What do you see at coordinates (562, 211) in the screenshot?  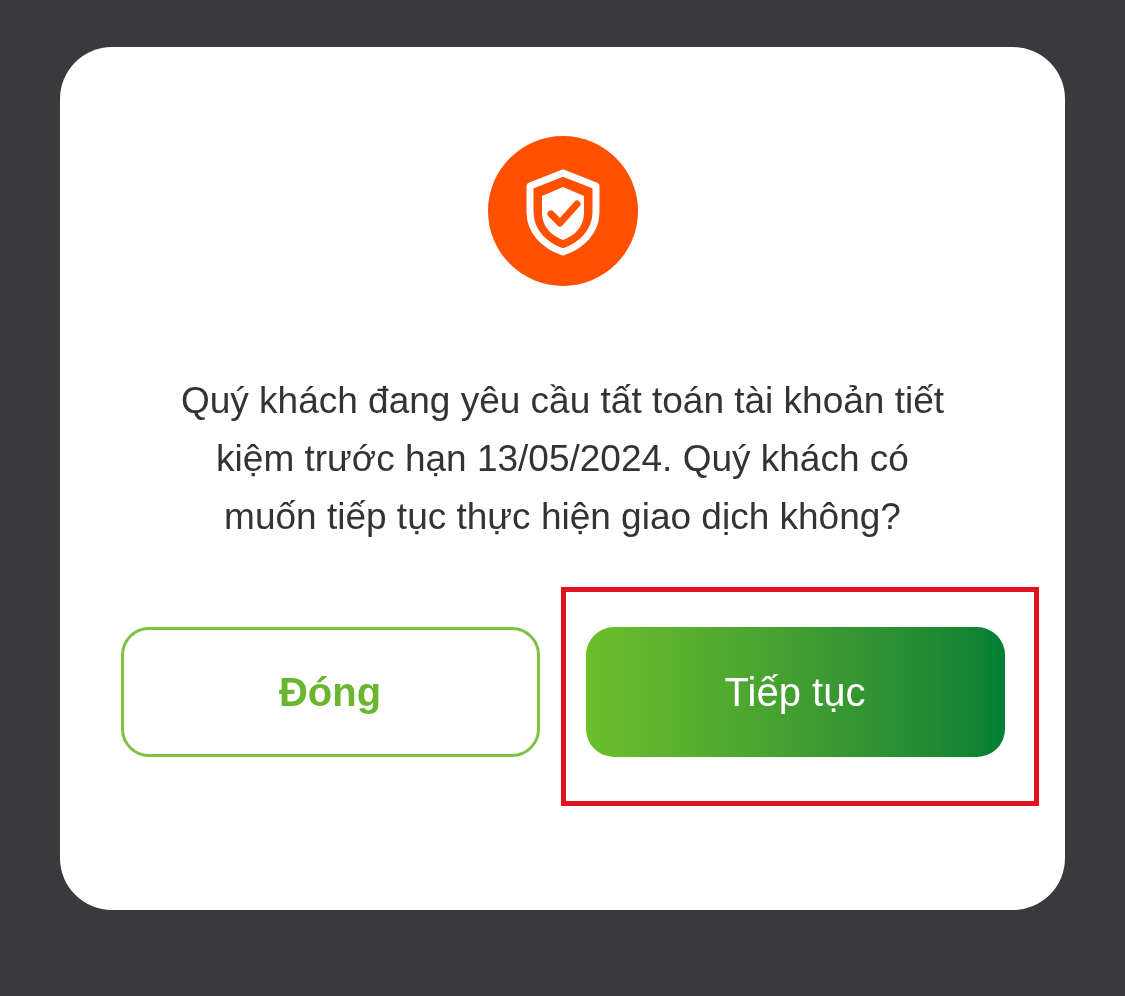 I see `shield-check-icon` at bounding box center [562, 211].